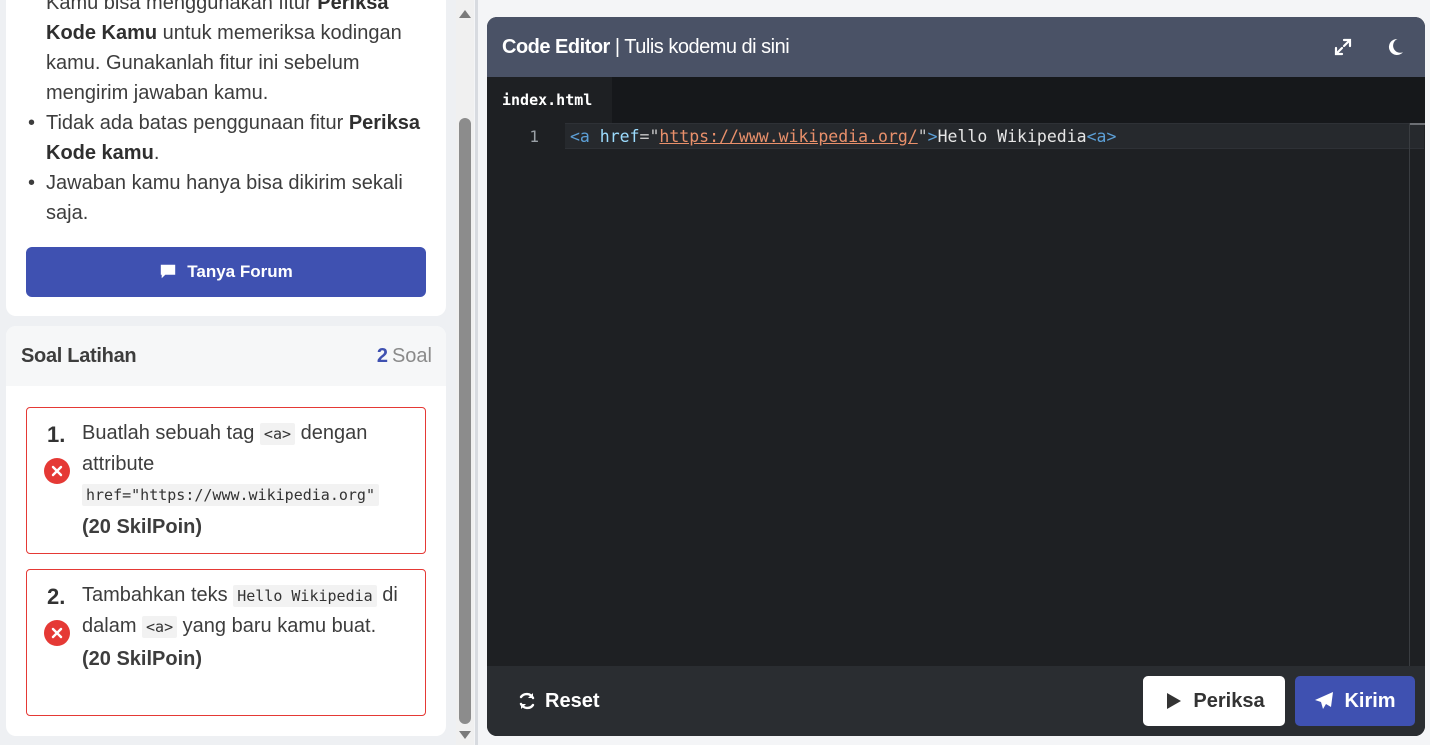 This screenshot has height=745, width=1430. I want to click on dark-mode-moon-icon, so click(1395, 47).